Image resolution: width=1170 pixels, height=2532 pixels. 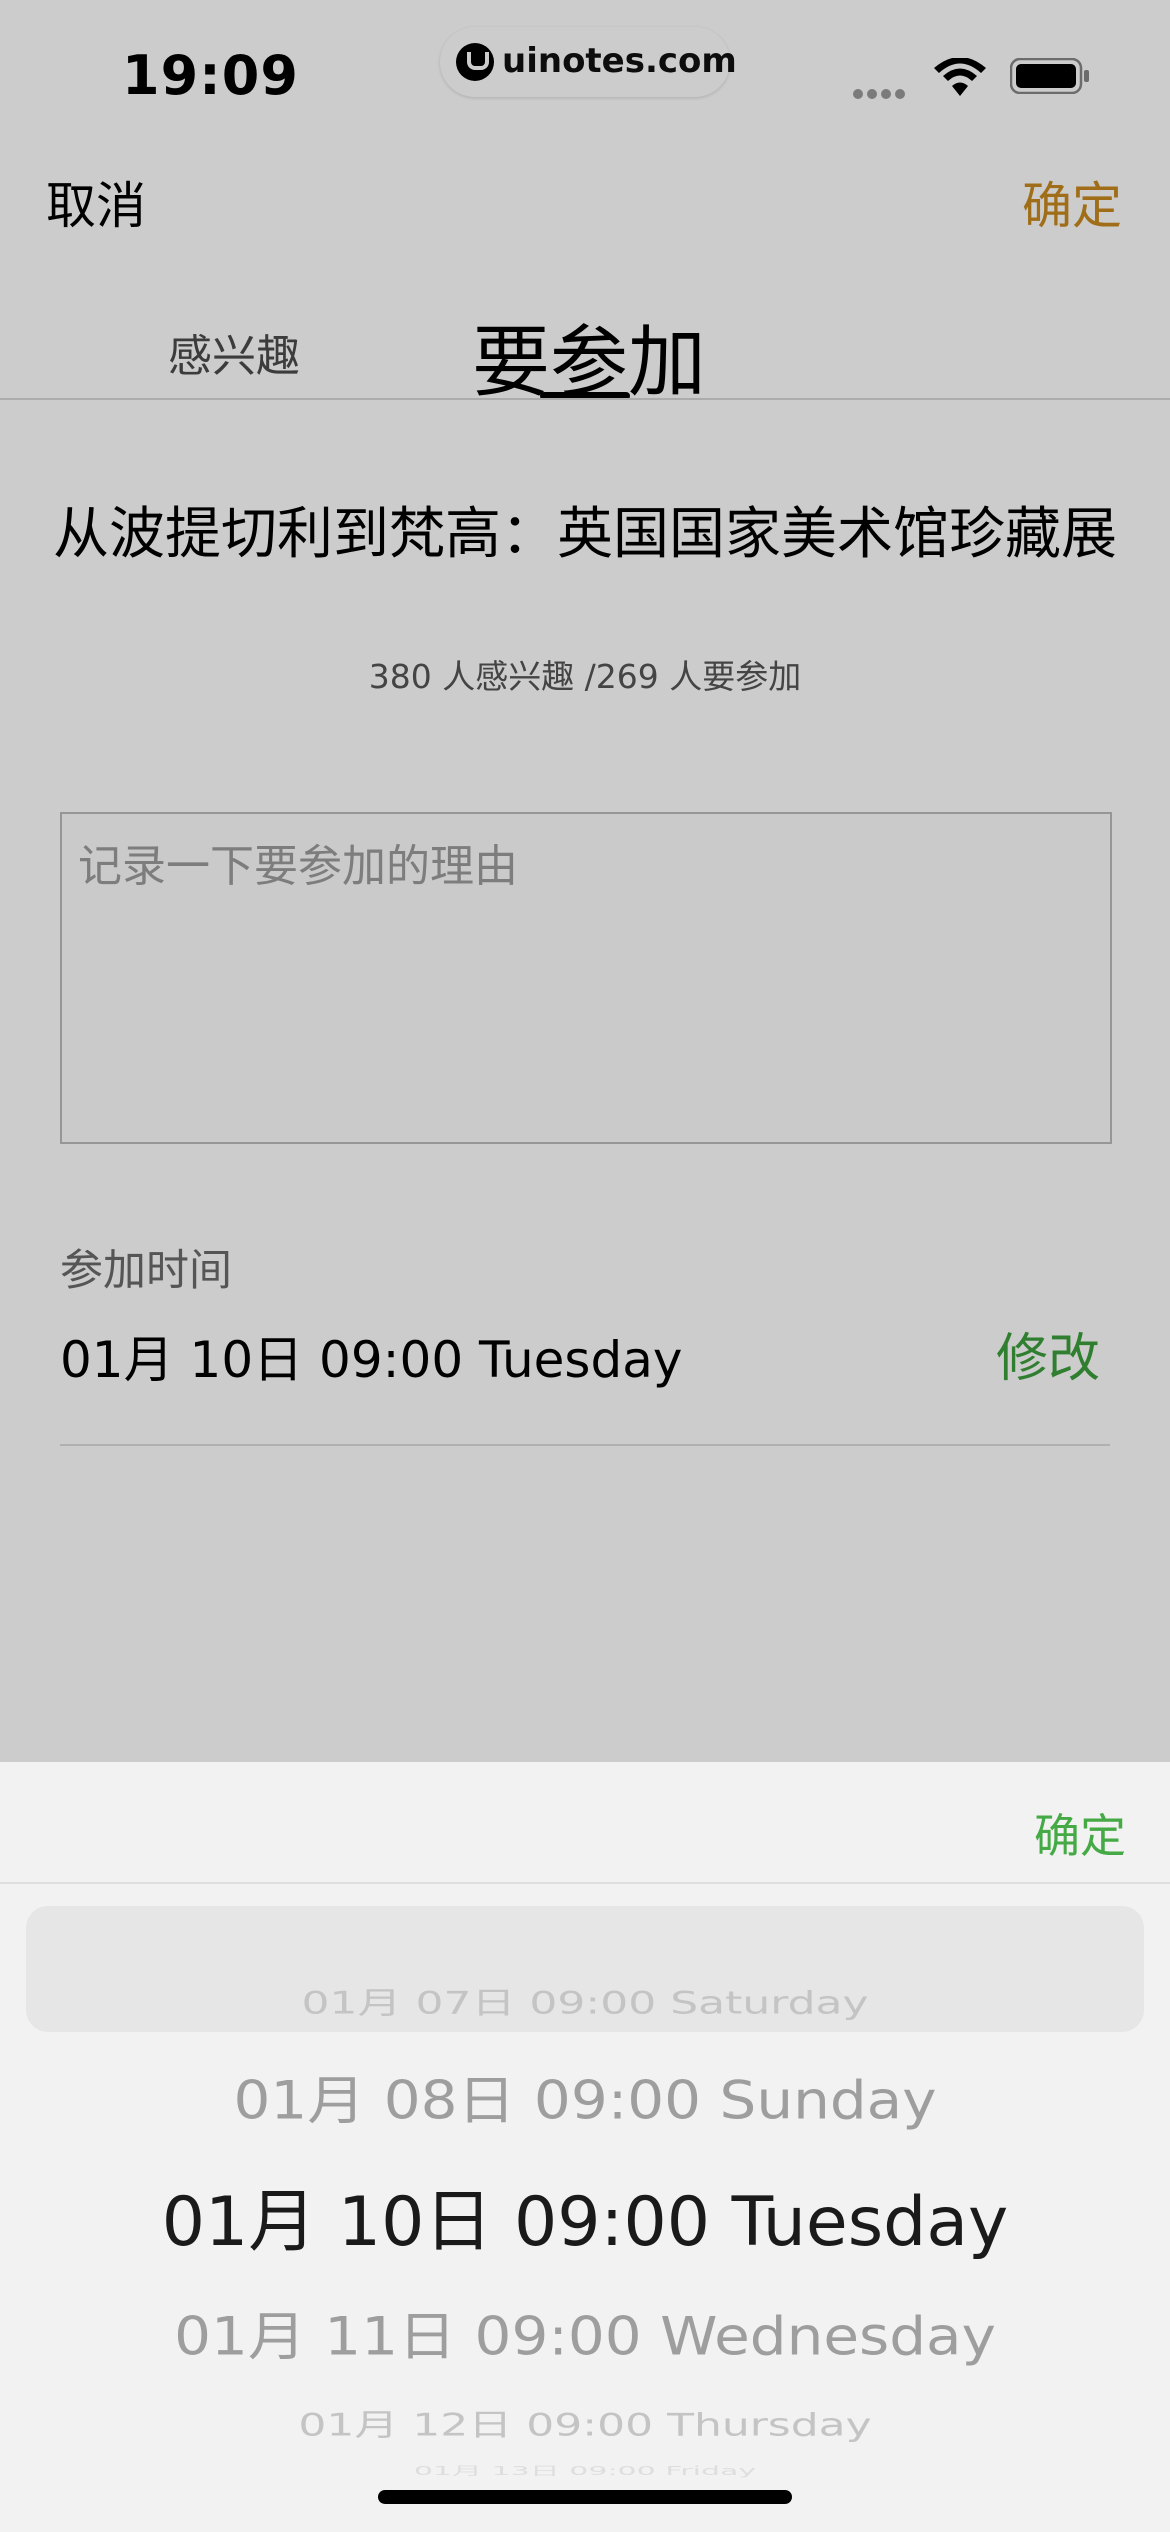 What do you see at coordinates (585, 2332) in the screenshot?
I see `picker-option: 01月 11日 09:00 Wednesday` at bounding box center [585, 2332].